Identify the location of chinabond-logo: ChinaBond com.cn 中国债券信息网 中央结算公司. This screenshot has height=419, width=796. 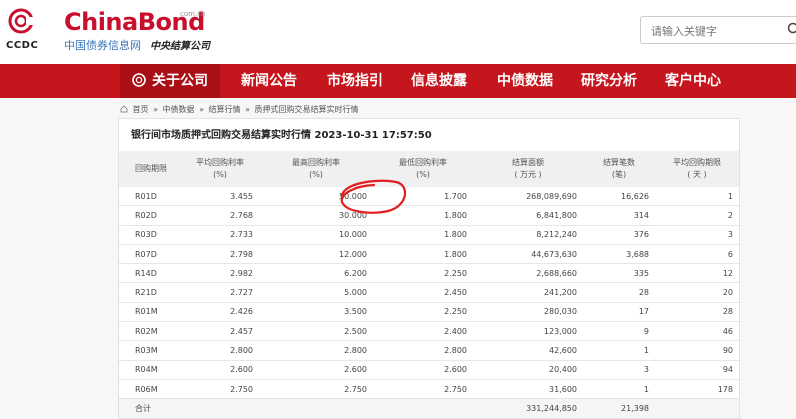
(139, 30).